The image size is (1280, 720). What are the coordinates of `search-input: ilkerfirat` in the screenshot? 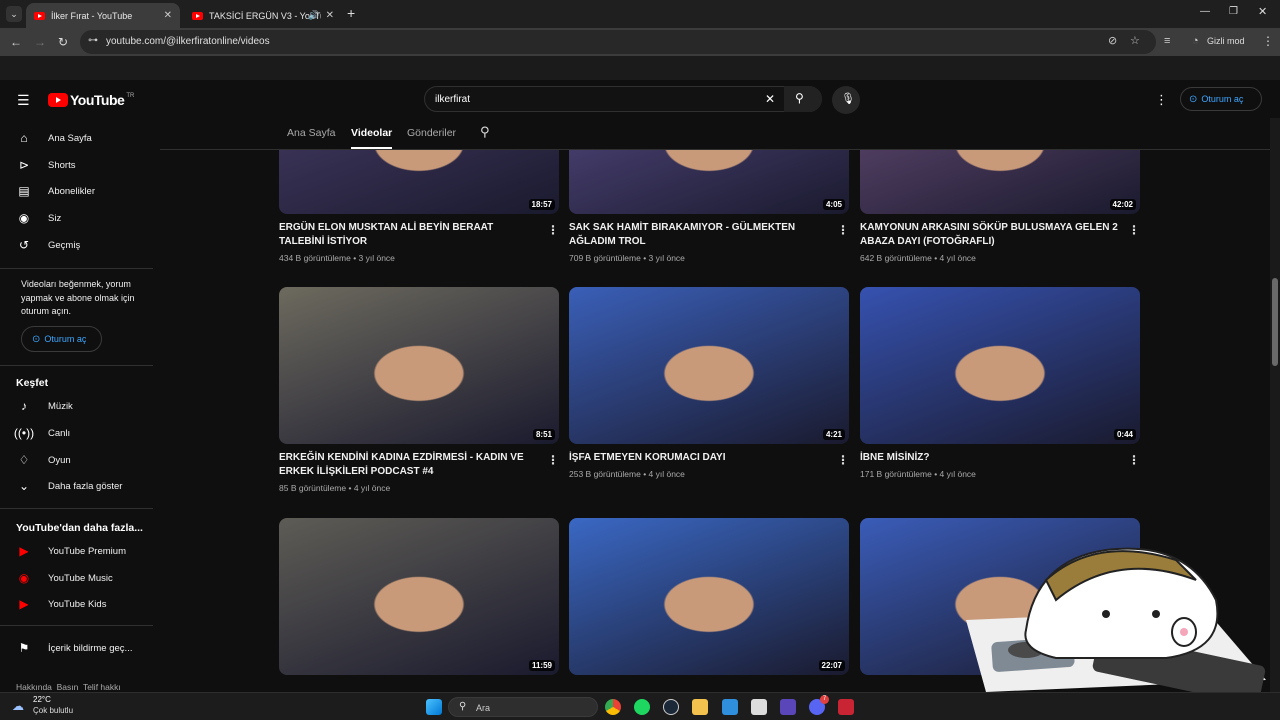 It's located at (452, 99).